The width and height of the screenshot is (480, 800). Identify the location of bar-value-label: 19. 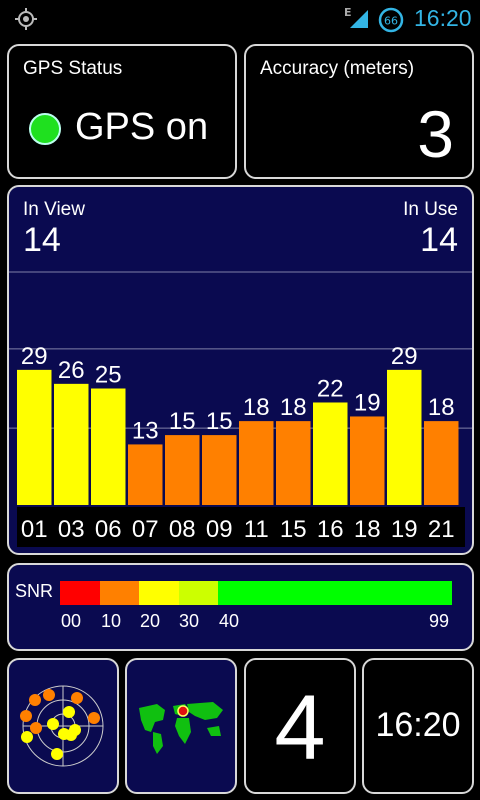
(367, 402).